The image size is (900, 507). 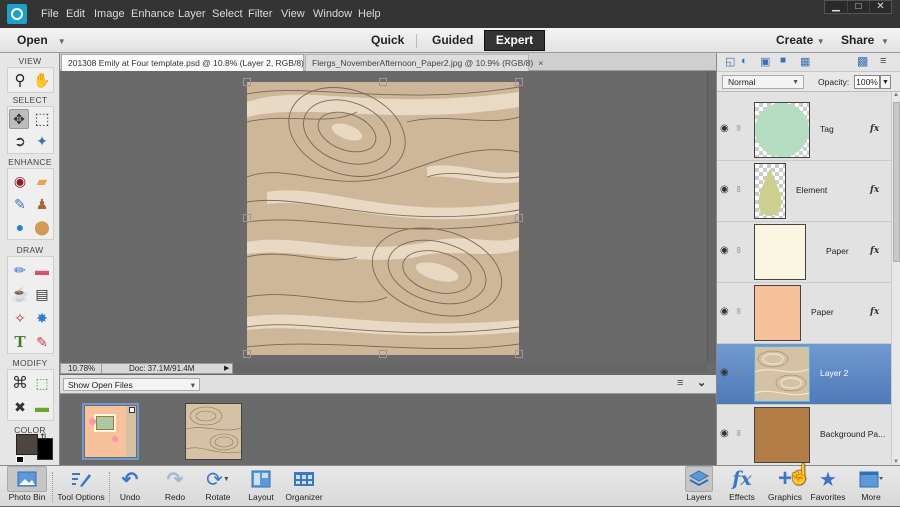 What do you see at coordinates (701, 382) in the screenshot?
I see `collapse-bin-icon: ⌄` at bounding box center [701, 382].